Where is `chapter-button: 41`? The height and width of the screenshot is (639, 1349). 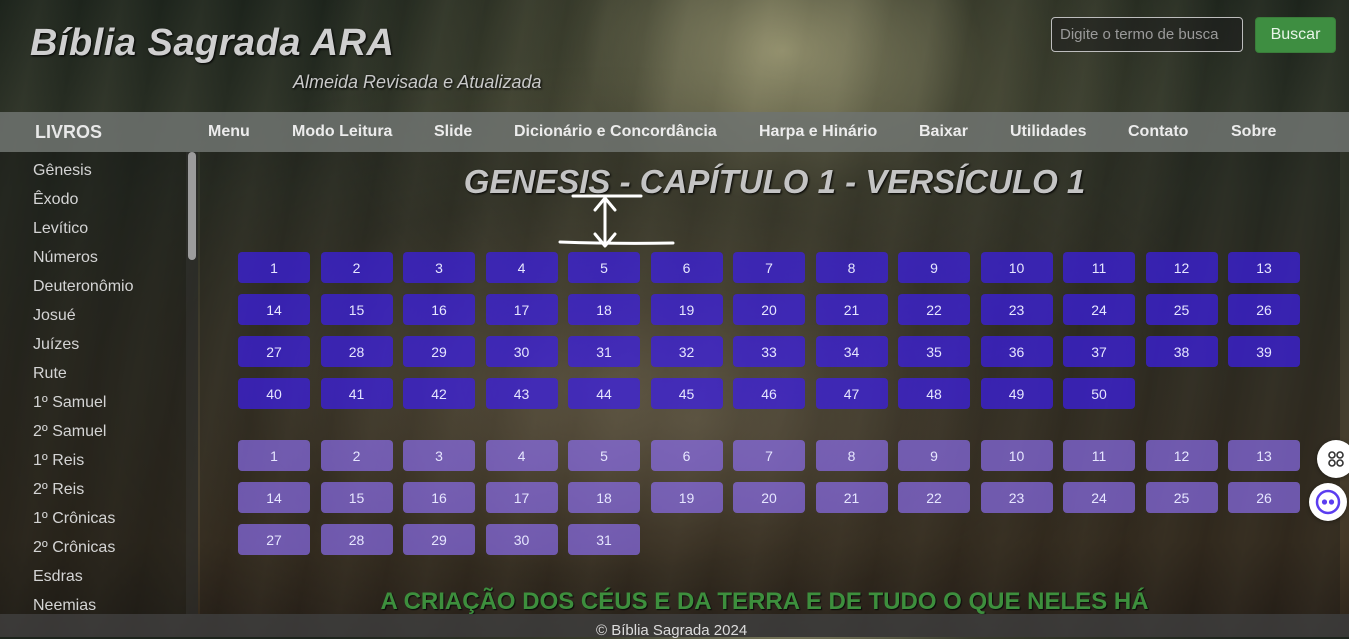 chapter-button: 41 is located at coordinates (356, 393).